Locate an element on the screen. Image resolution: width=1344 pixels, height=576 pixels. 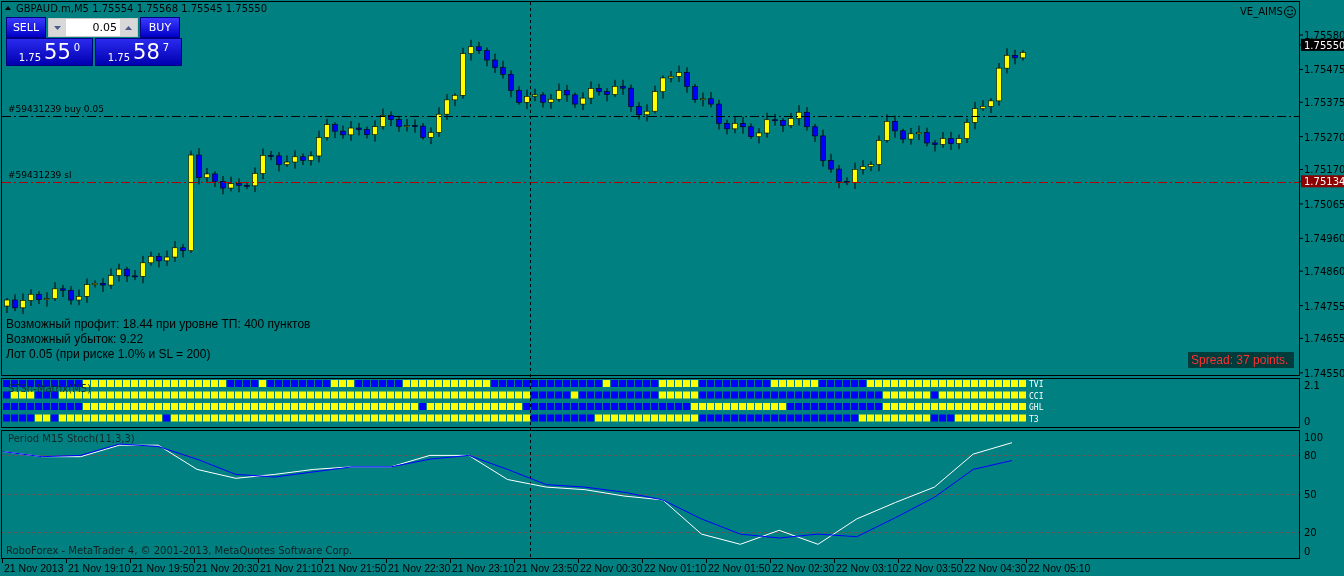
copyright-text: RoboForex - MetaTrader 4, © 2001-2013, MetaQuotes Software Corp. is located at coordinates (179, 550).